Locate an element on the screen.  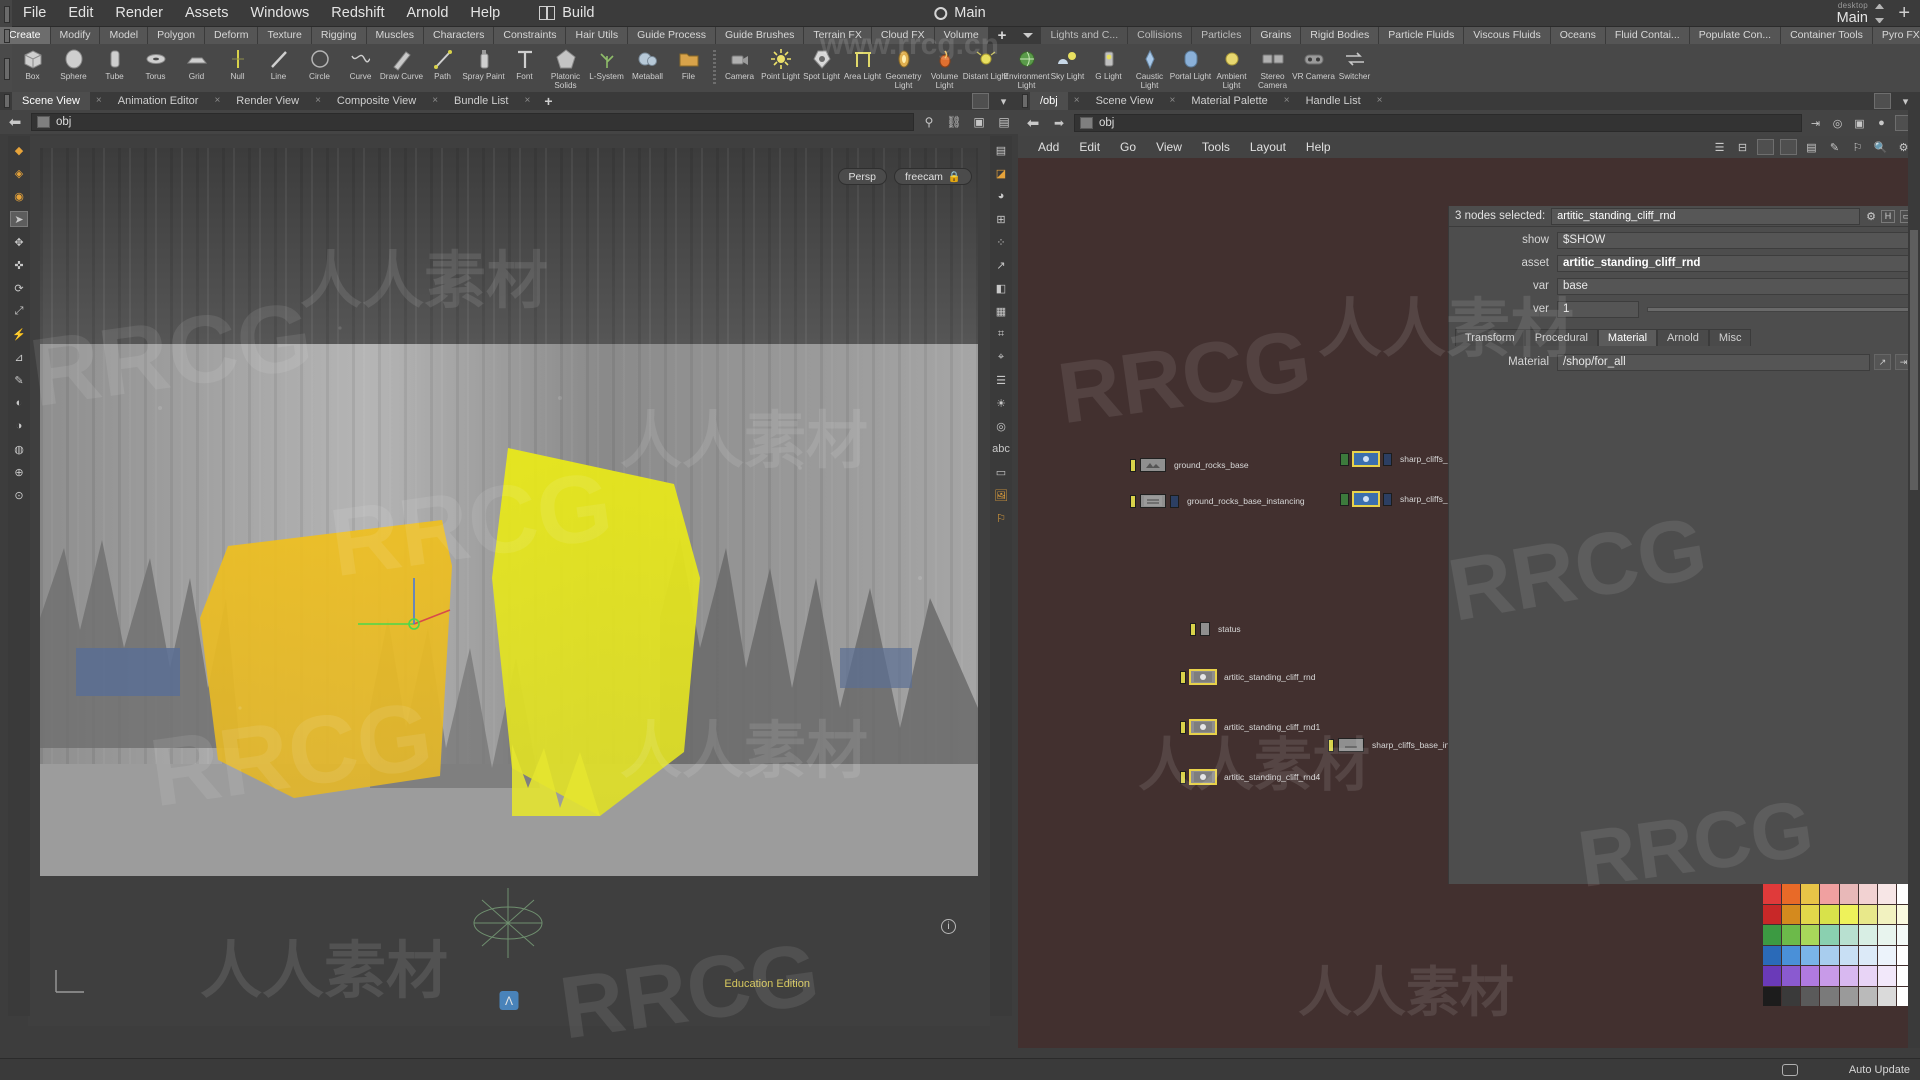
select-mode-icon: ◈ is located at coordinates (19, 173).